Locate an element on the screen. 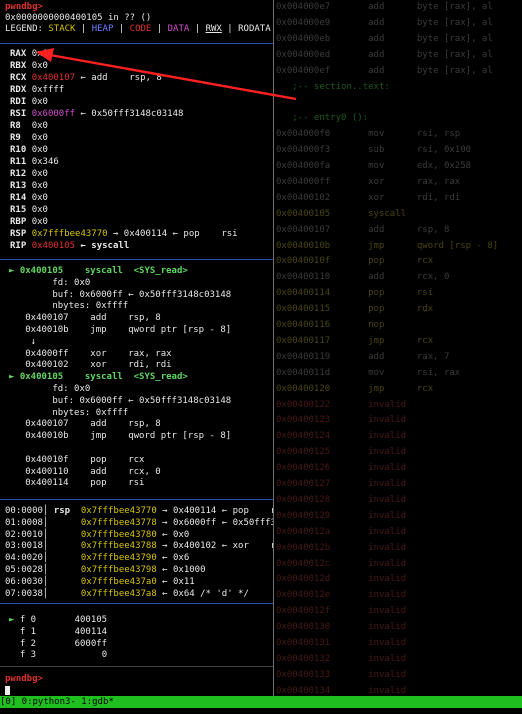 This screenshot has height=714, width=522. r2-line: 0x00400124 invalid is located at coordinates (341, 436).